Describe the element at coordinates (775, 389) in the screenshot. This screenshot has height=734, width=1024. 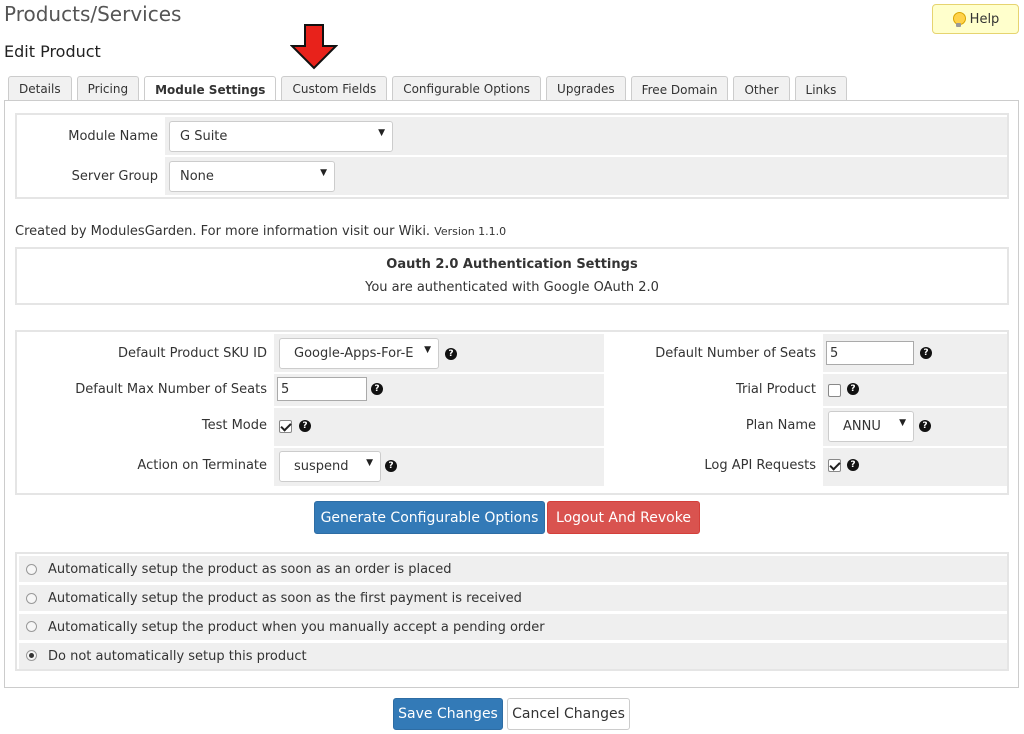
I see `trial-label: Trial Product` at that location.